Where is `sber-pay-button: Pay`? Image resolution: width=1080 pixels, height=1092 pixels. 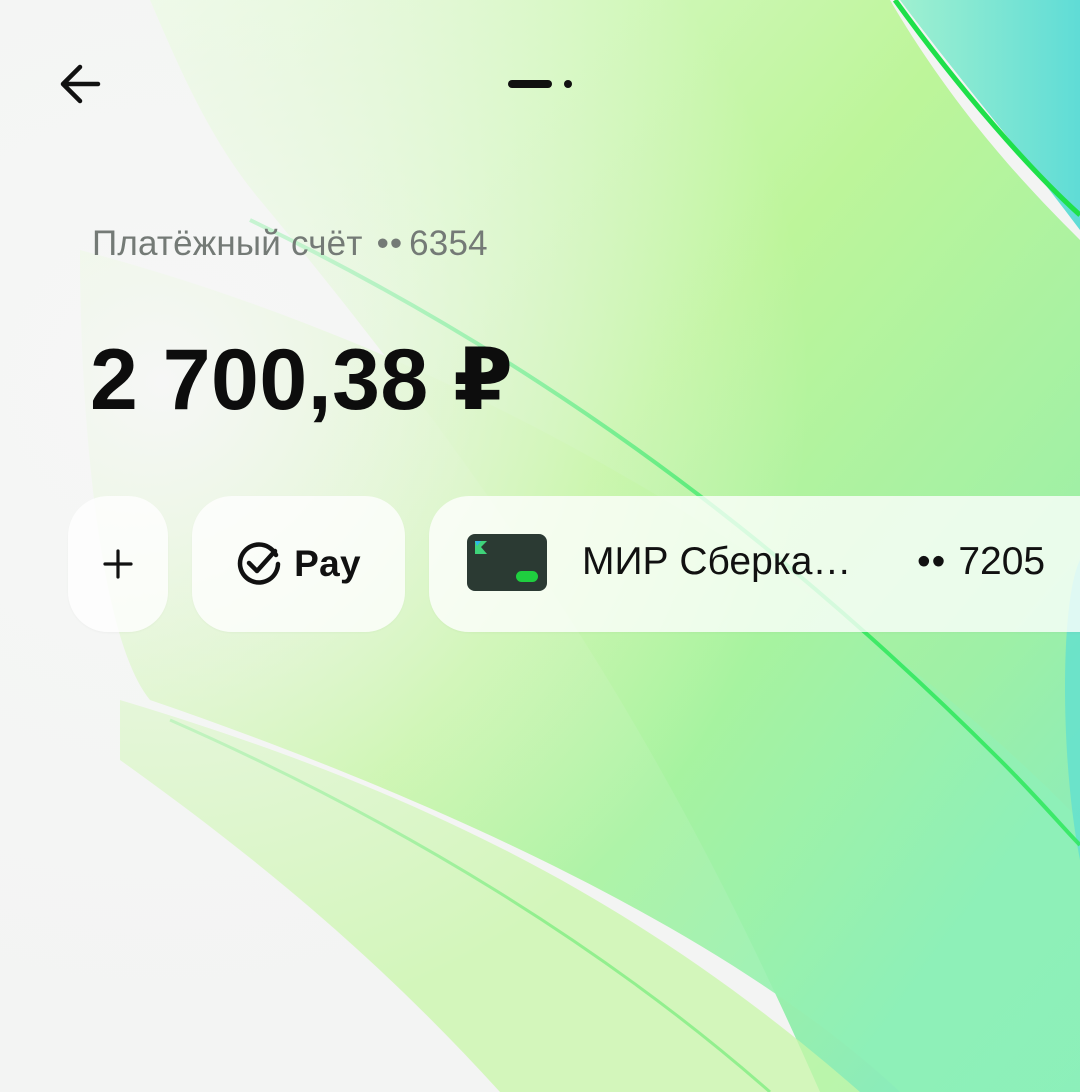 sber-pay-button: Pay is located at coordinates (298, 564).